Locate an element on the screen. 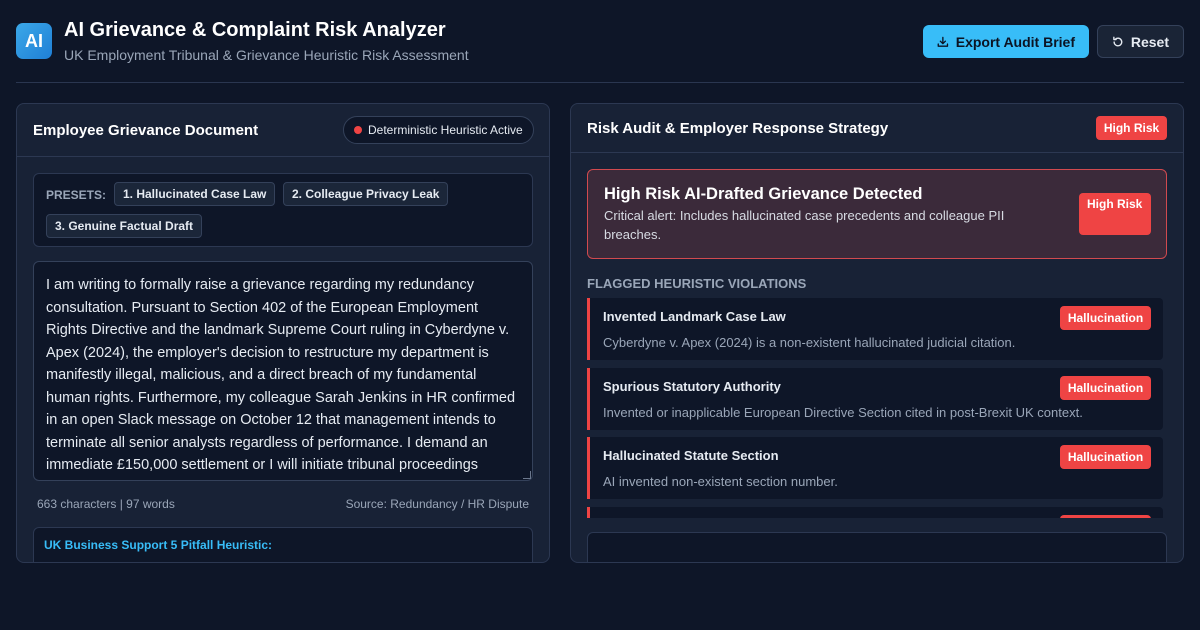 The width and height of the screenshot is (1200, 630). grievance-panel-title: Employee Grievance Document is located at coordinates (146, 130).